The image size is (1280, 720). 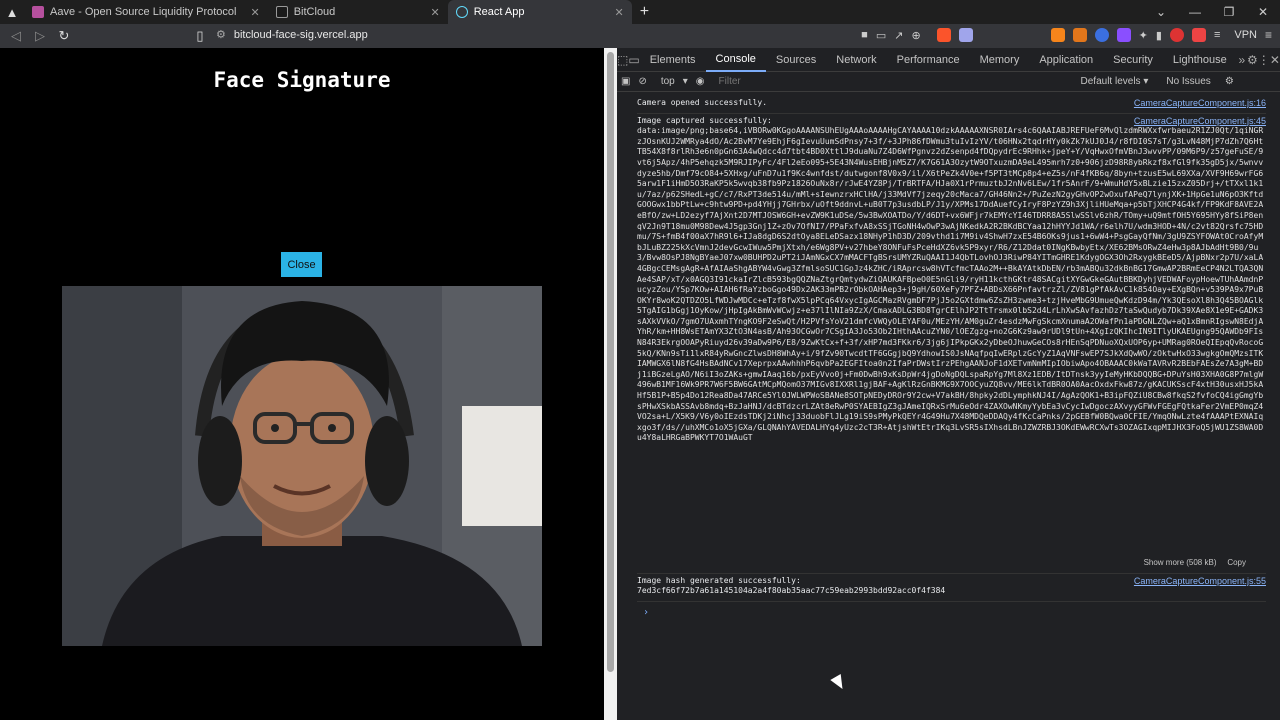 What do you see at coordinates (40, 36) in the screenshot?
I see `forward-icon: ▷` at bounding box center [40, 36].